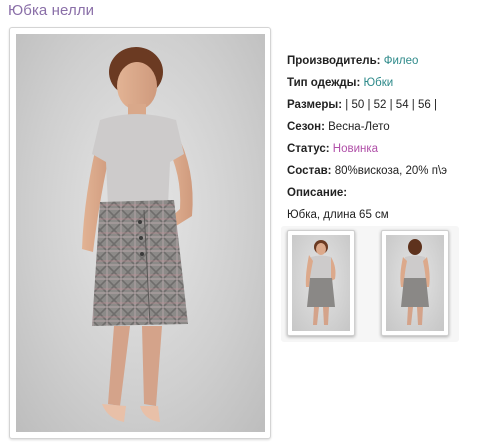  What do you see at coordinates (51, 10) in the screenshot?
I see `page-title: Юбка нелли` at bounding box center [51, 10].